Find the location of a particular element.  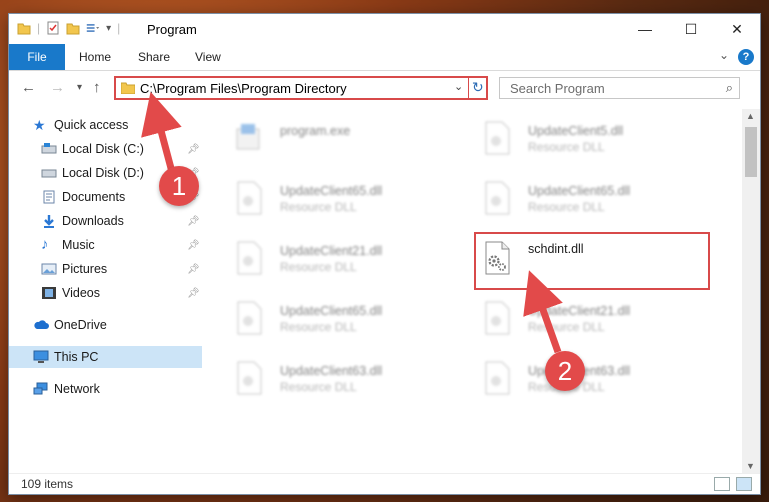

file-name: UpdateClient65.dll is located at coordinates (331, 311).